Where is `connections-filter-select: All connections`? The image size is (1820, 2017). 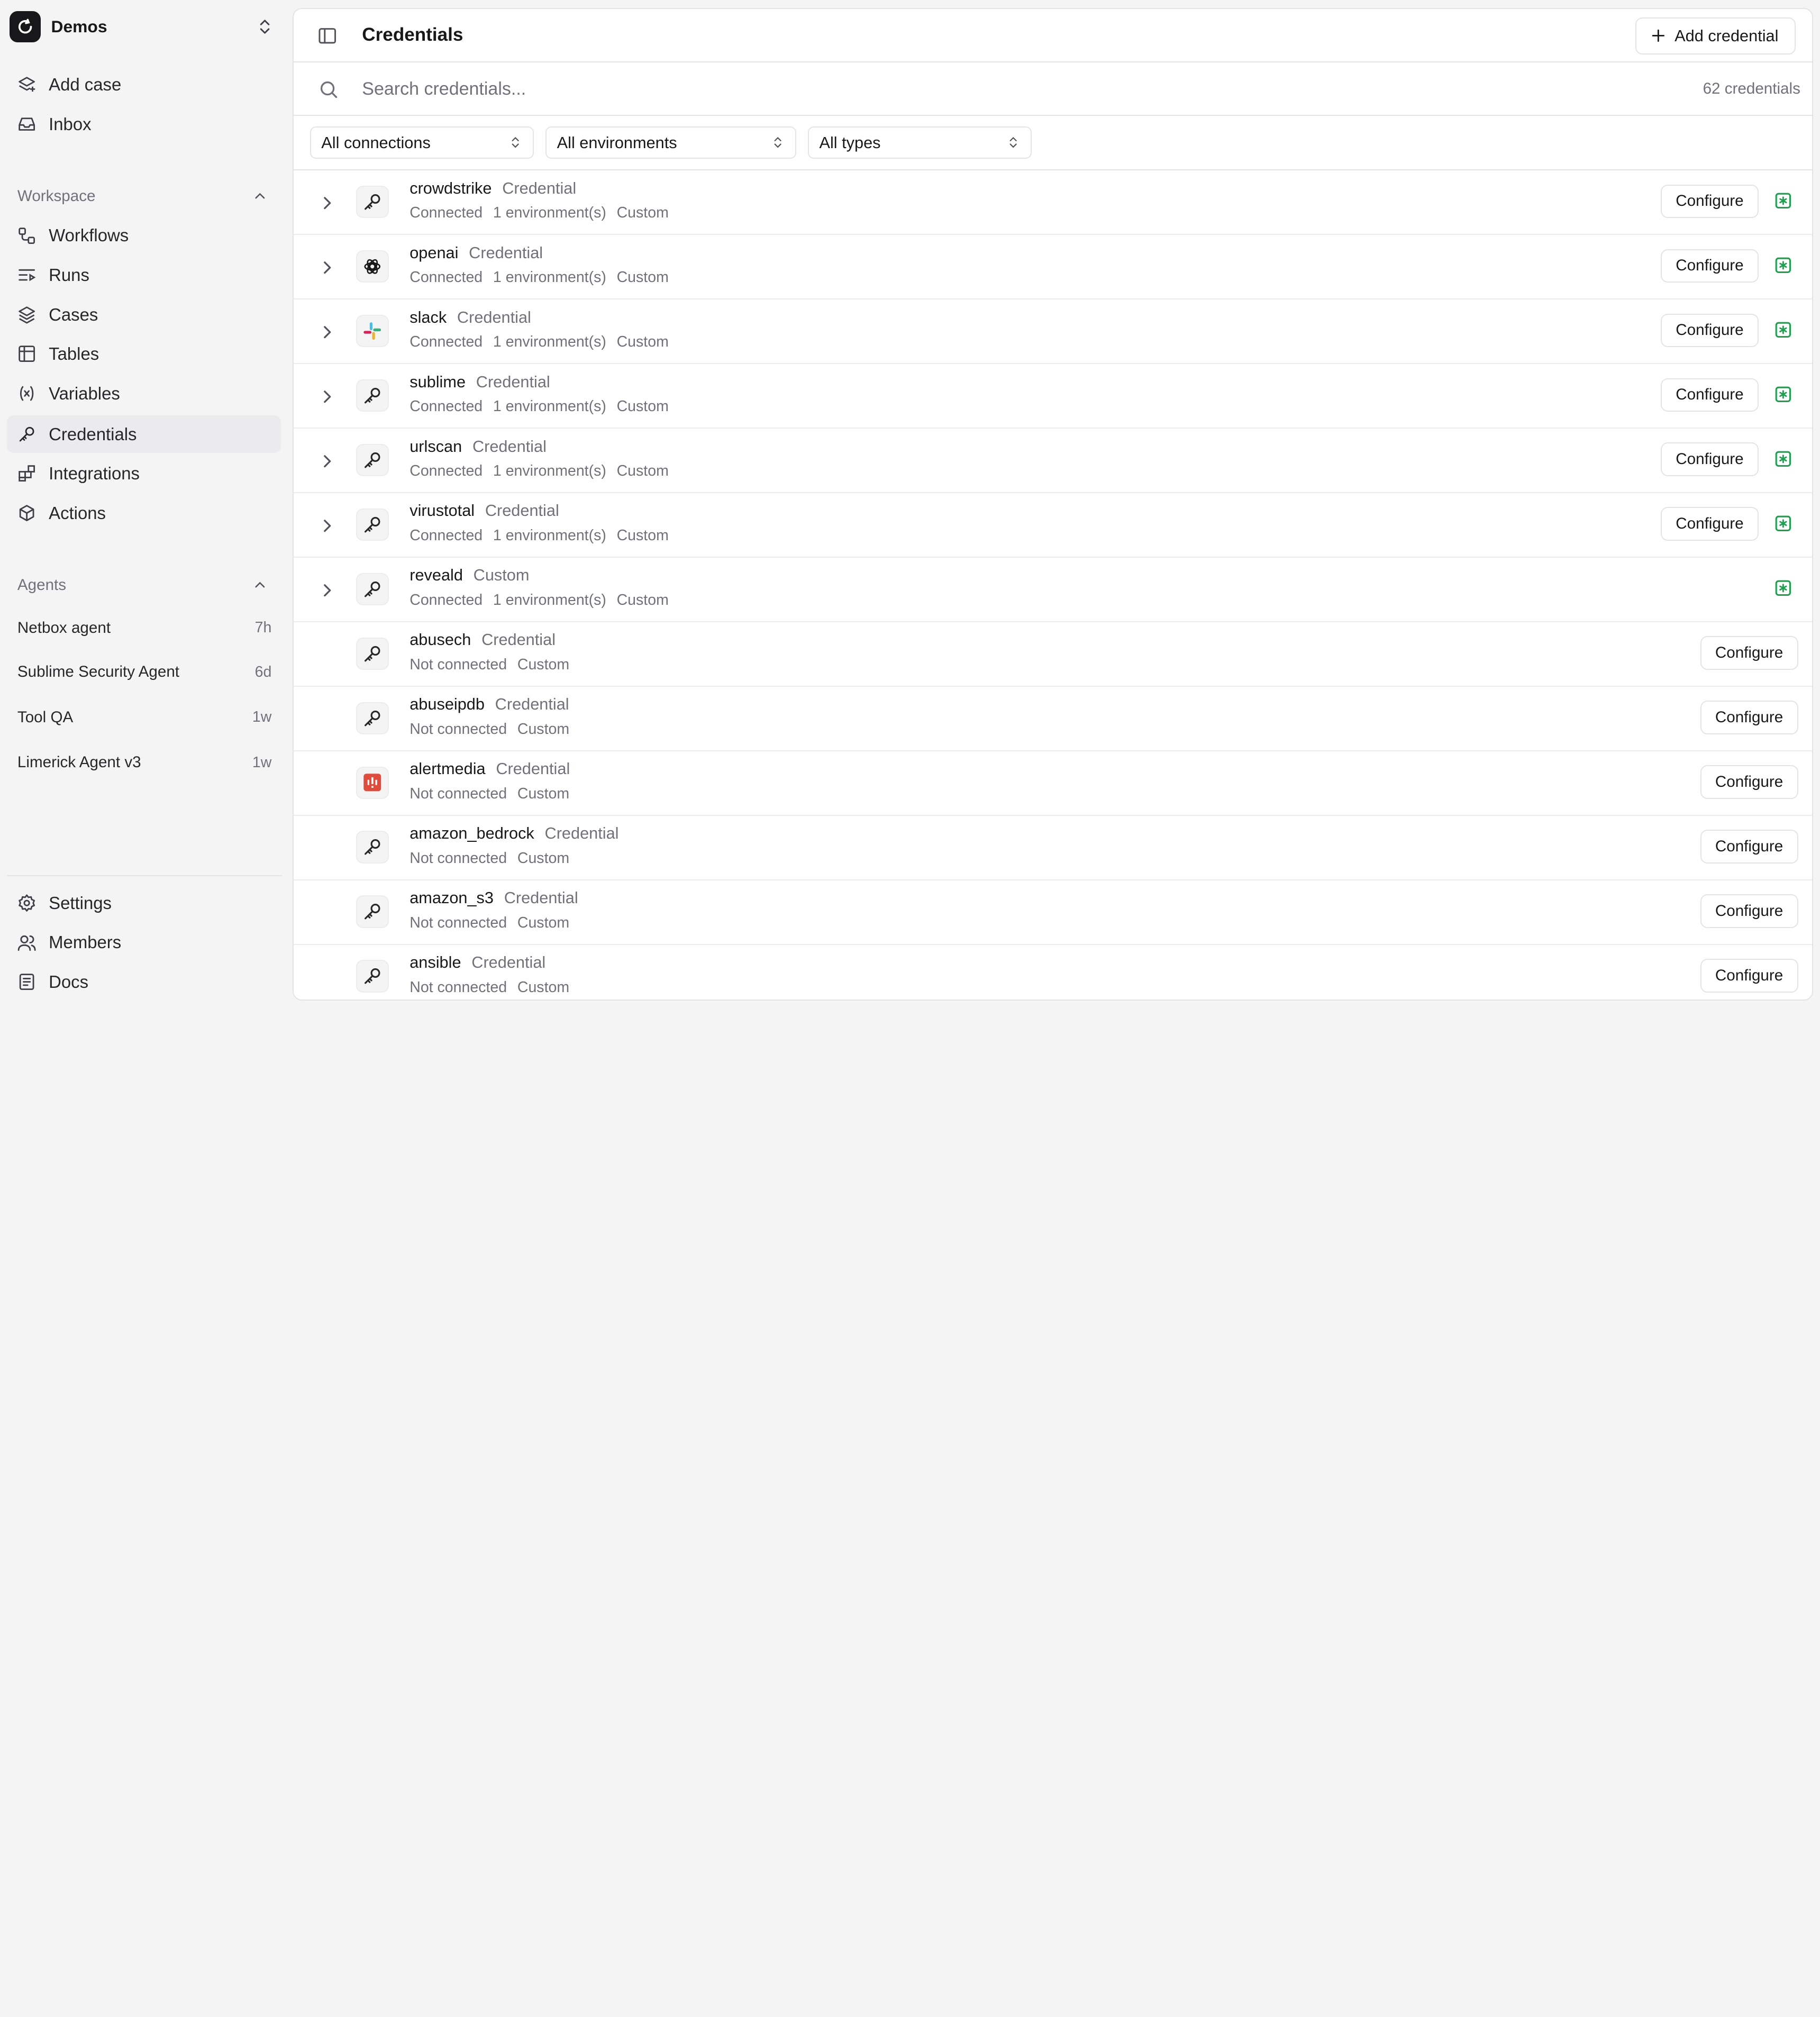
connections-filter-select: All connections is located at coordinates (422, 142).